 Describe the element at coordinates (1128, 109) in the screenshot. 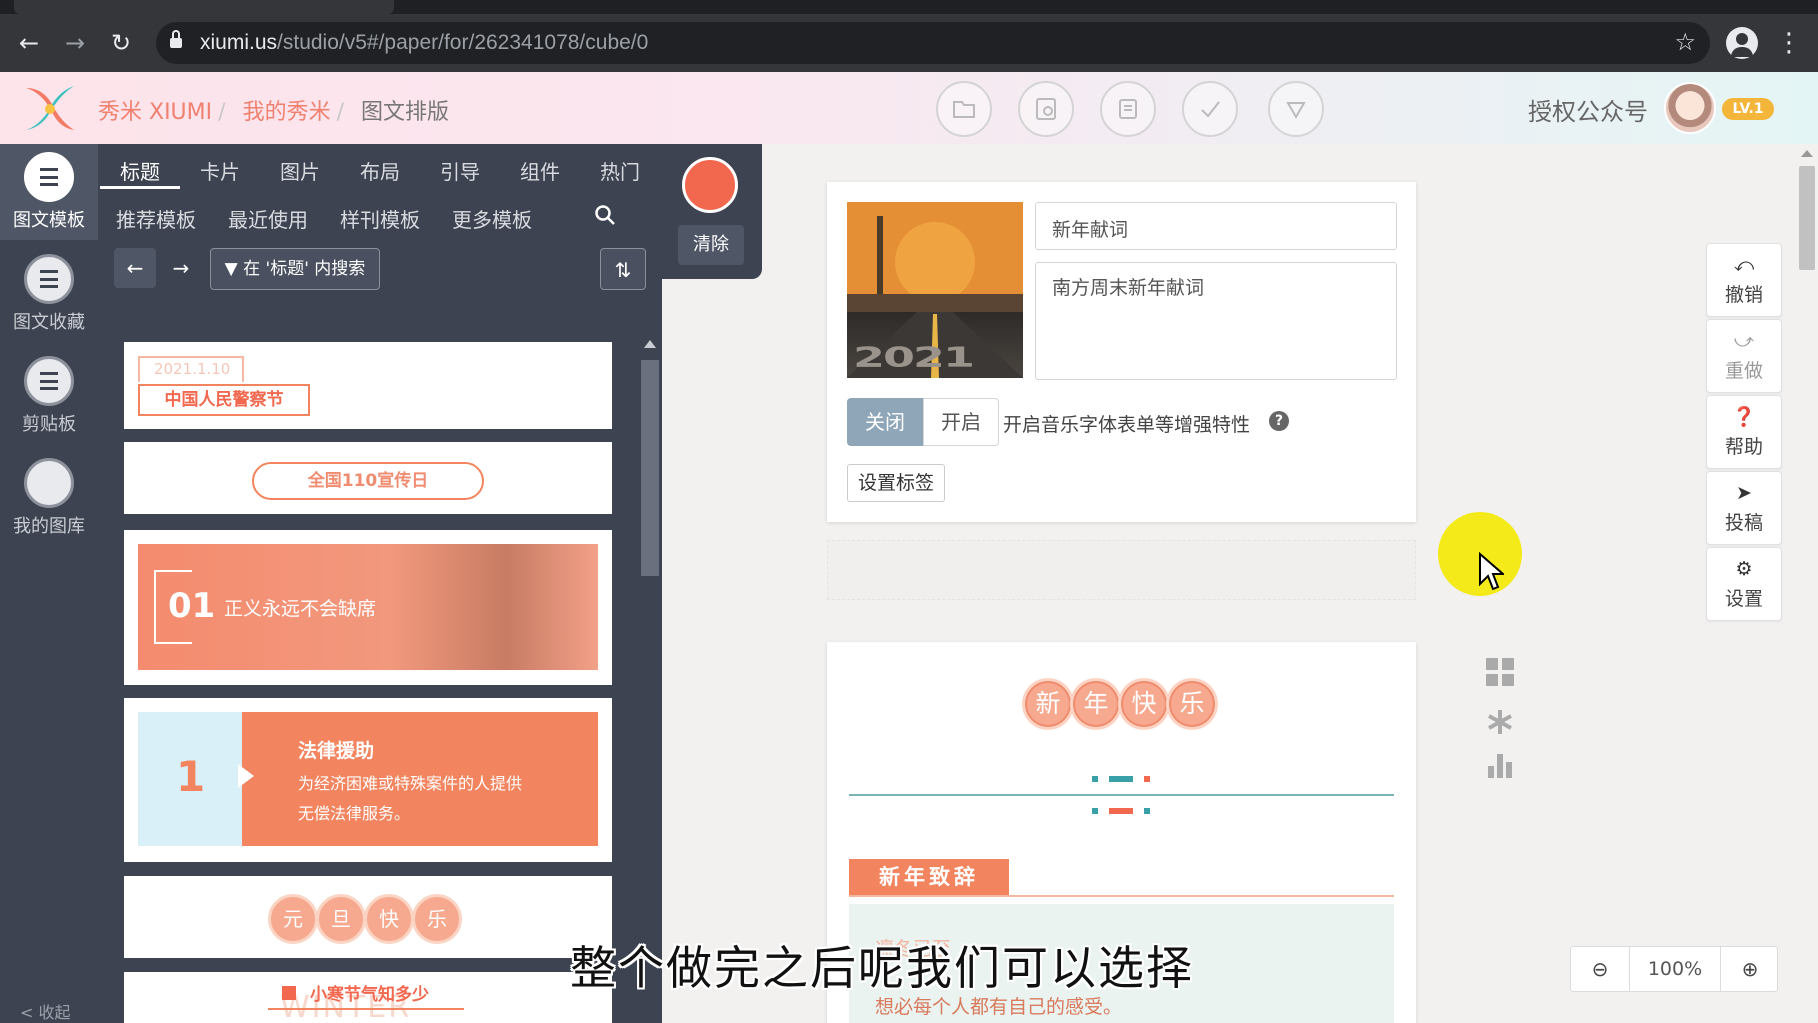

I see `save-icon` at that location.